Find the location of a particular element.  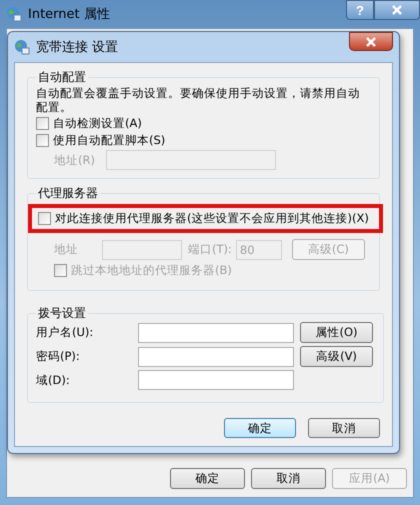

group-heading: 拨号设置 is located at coordinates (62, 313).